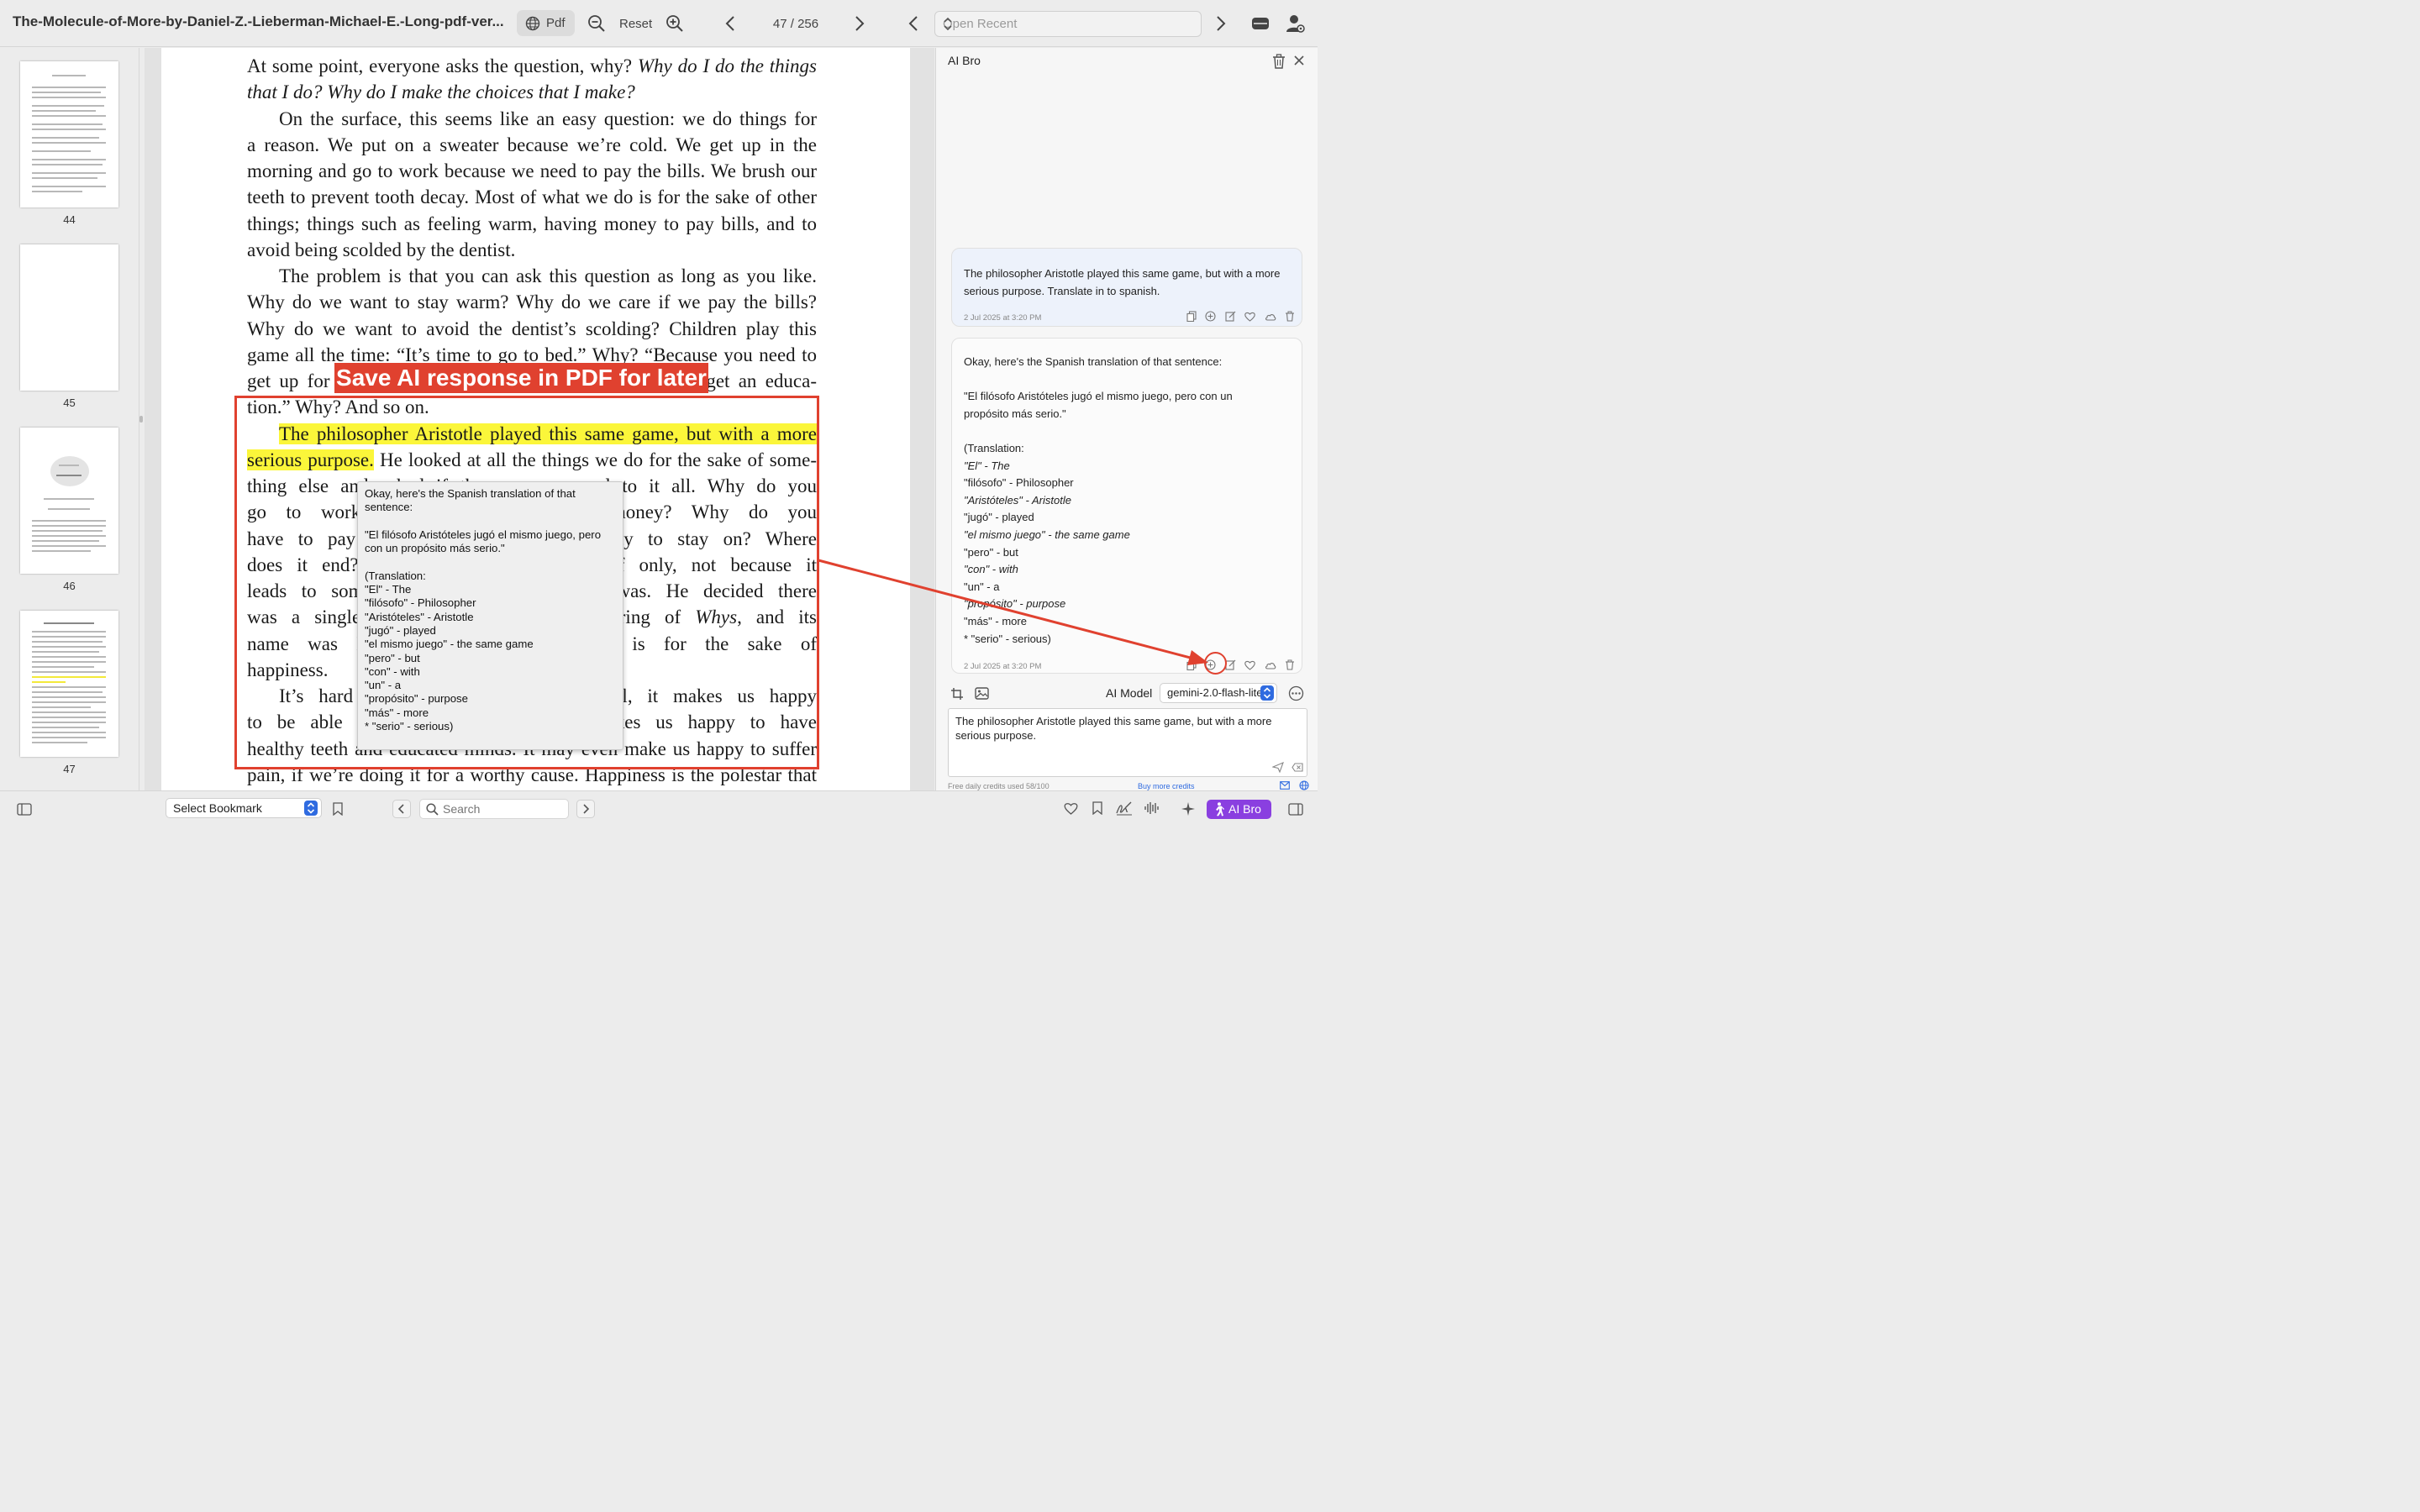  Describe the element at coordinates (69, 219) in the screenshot. I see `thumbnail-page-number: 44` at that location.